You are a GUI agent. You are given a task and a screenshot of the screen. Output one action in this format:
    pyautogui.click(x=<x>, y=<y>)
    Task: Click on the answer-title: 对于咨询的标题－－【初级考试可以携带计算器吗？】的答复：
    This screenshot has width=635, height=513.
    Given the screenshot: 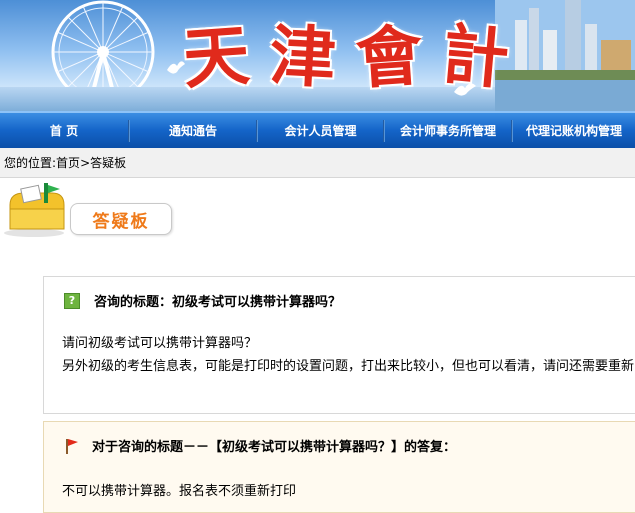 What is the action you would take?
    pyautogui.click(x=260, y=445)
    